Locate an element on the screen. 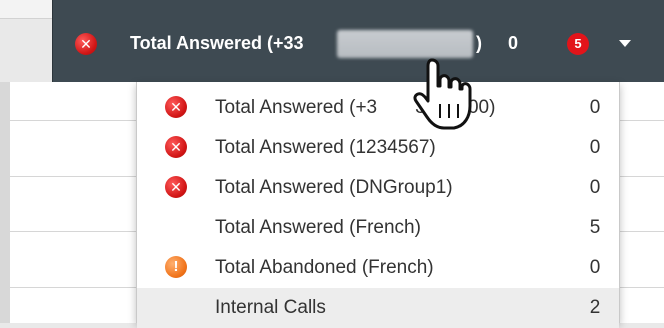 This screenshot has height=328, width=664. hand-pointer-cursor-icon is located at coordinates (442, 94).